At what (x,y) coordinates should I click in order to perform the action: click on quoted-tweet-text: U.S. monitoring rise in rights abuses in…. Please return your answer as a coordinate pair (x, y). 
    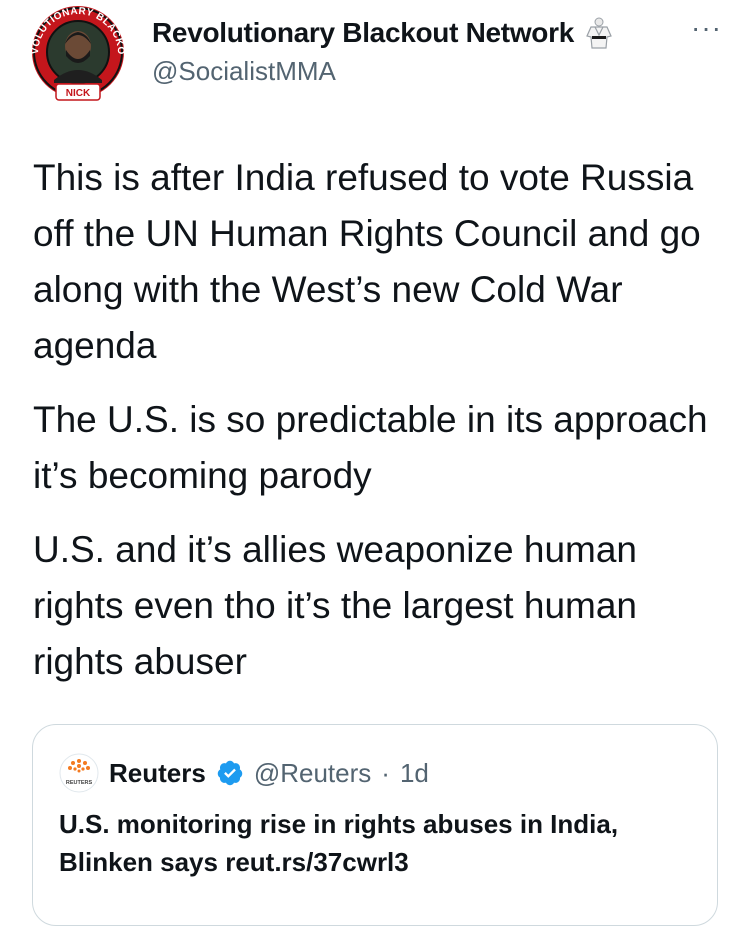
    Looking at the image, I should click on (339, 843).